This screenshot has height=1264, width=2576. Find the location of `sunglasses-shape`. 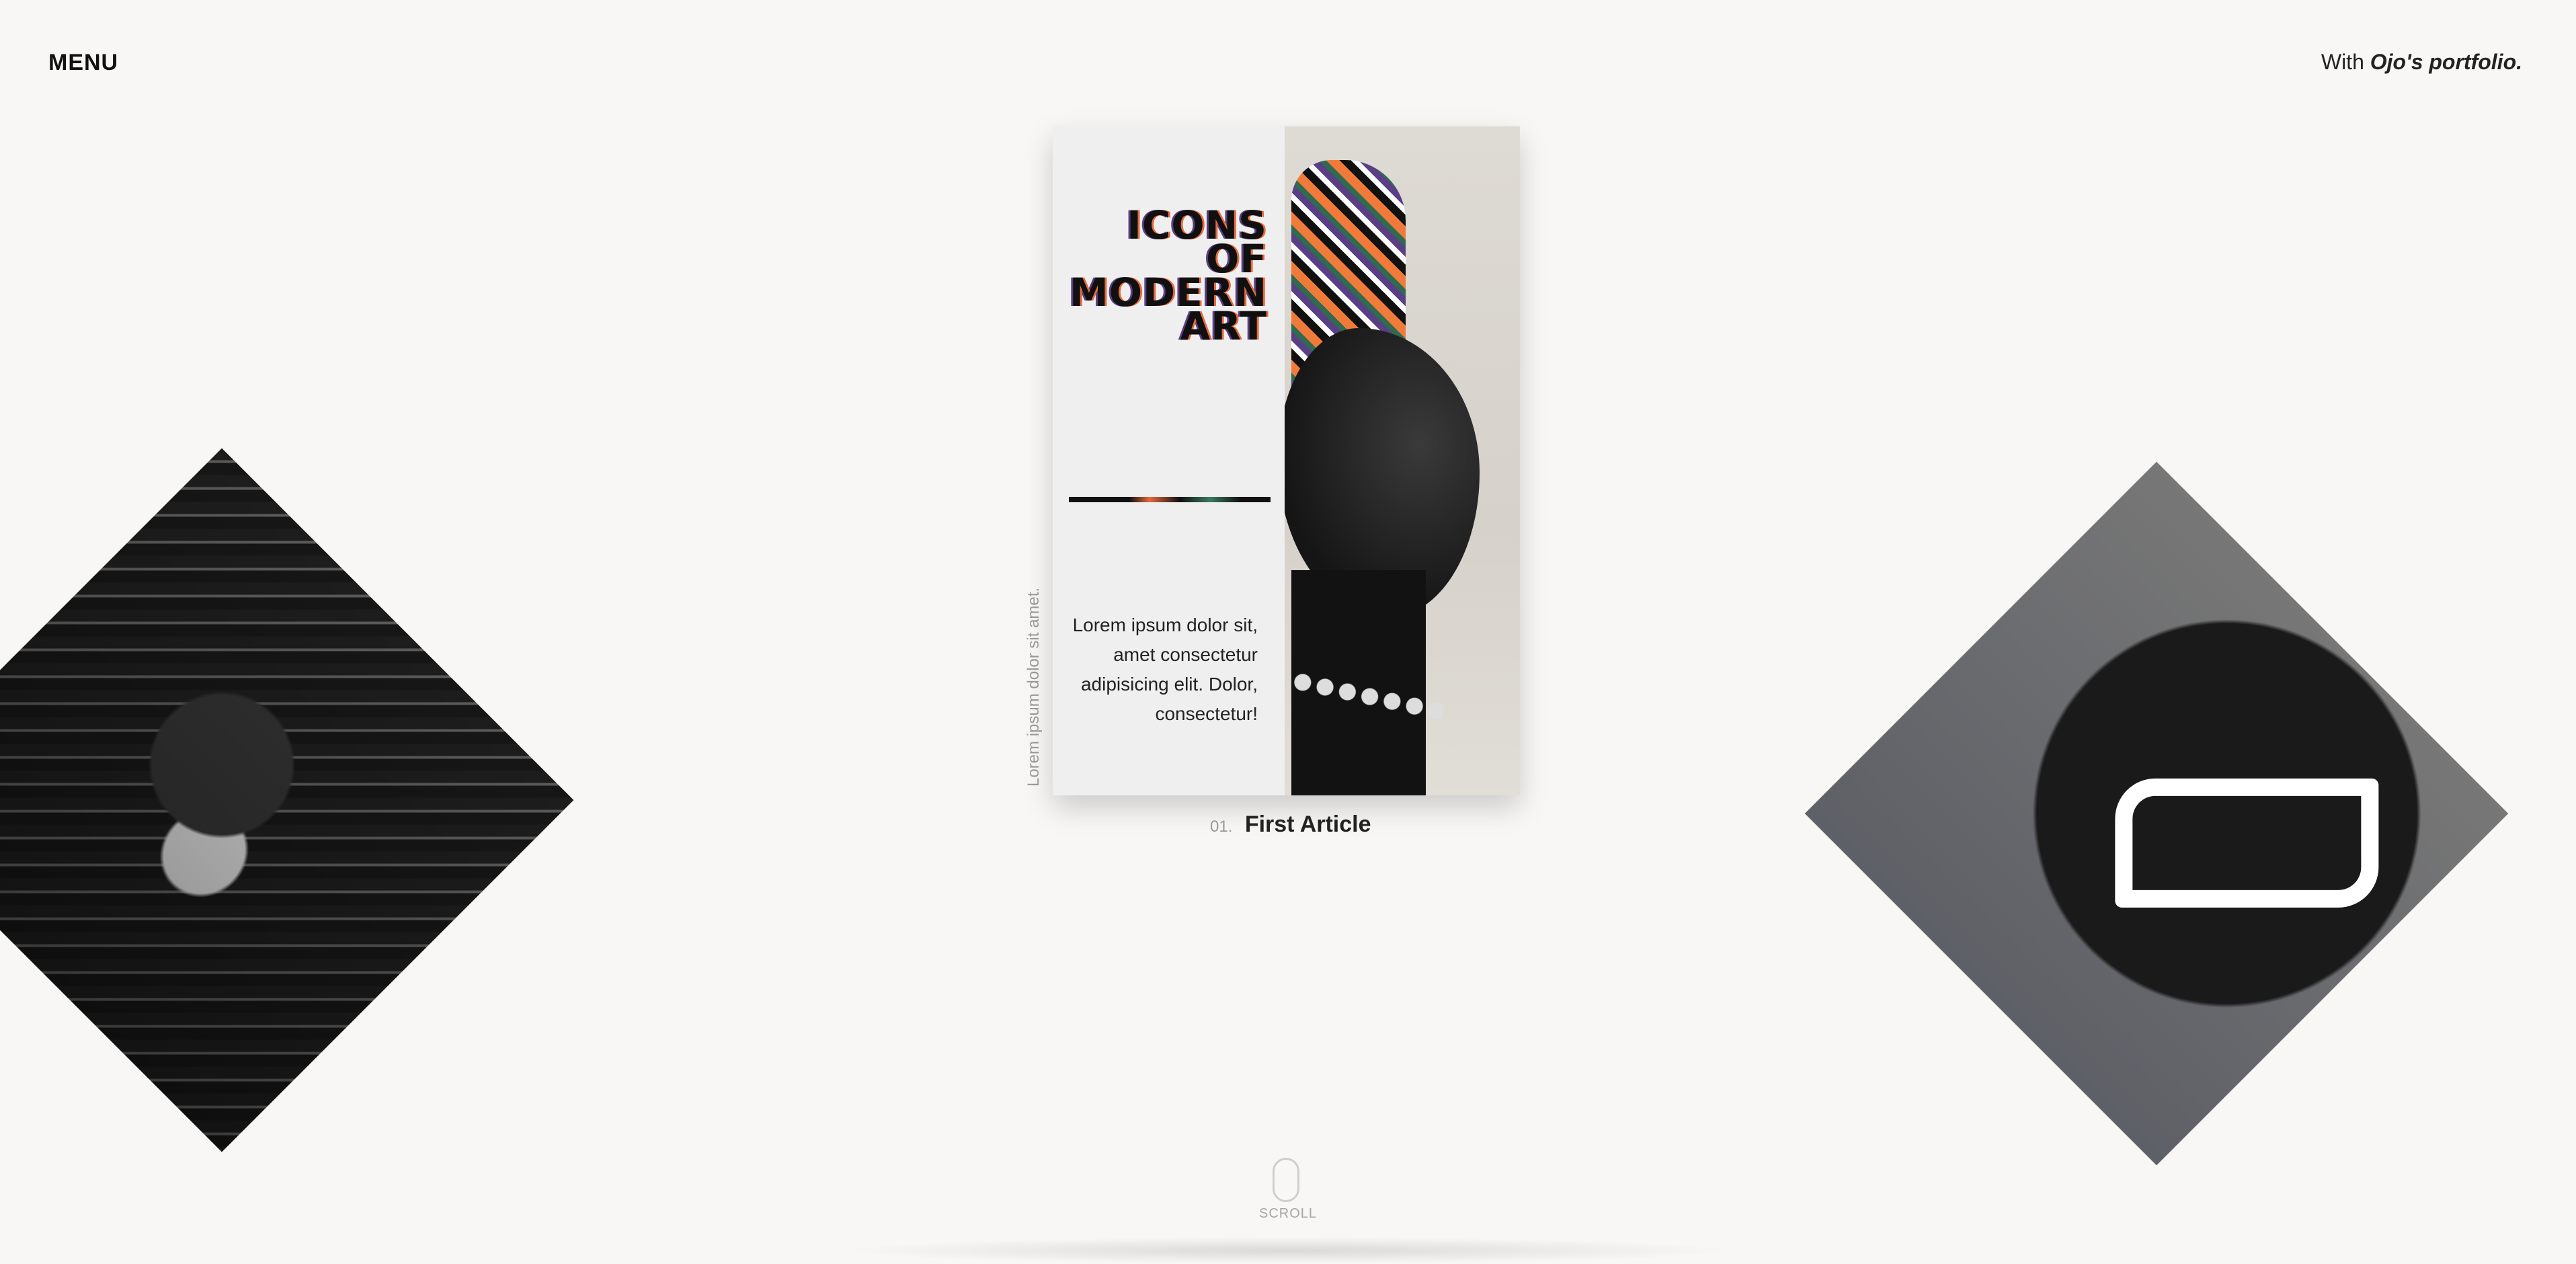

sunglasses-shape is located at coordinates (2247, 843).